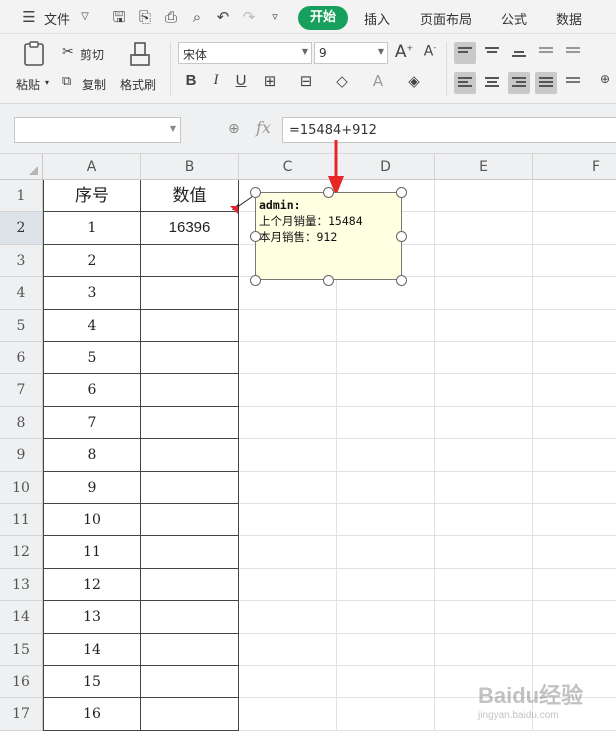 This screenshot has width=616, height=733. Describe the element at coordinates (21, 423) in the screenshot. I see `row-header-8: 8` at that location.